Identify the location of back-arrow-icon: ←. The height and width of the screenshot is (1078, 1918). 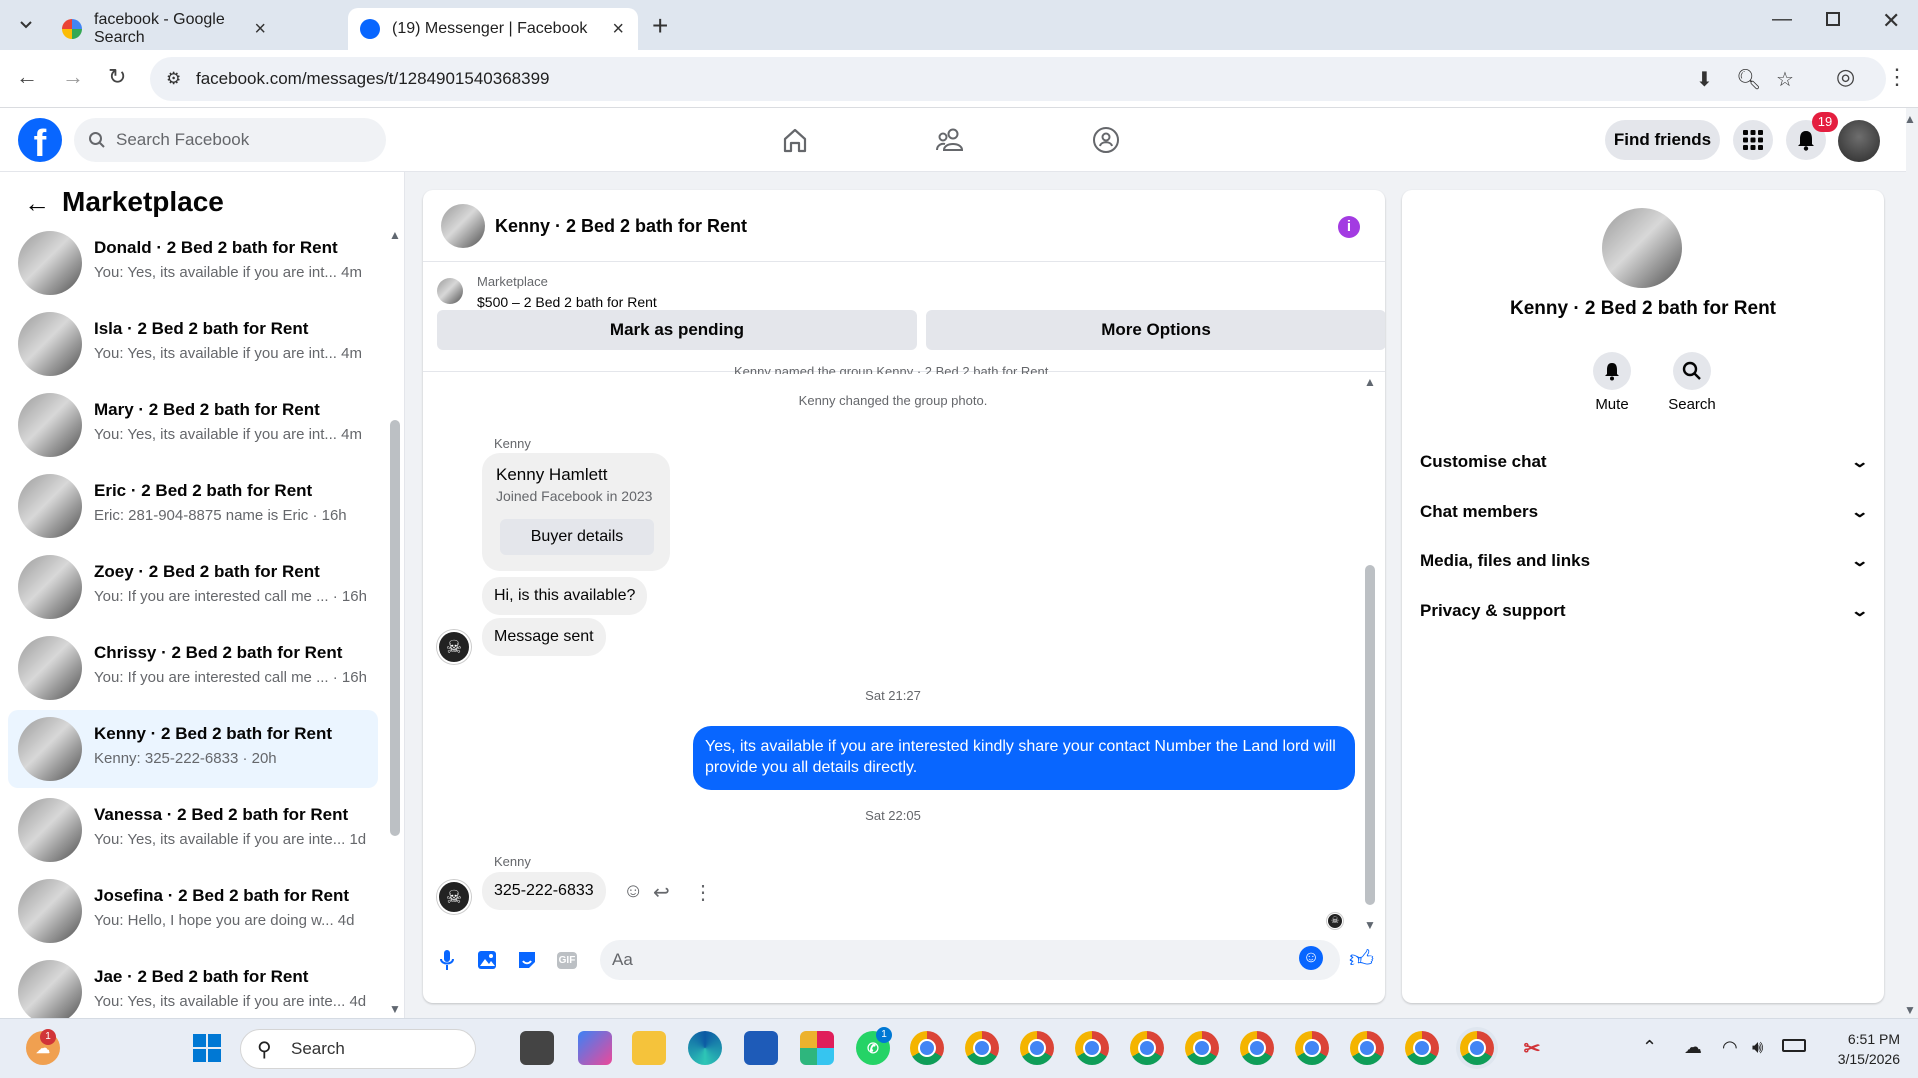
(37, 203).